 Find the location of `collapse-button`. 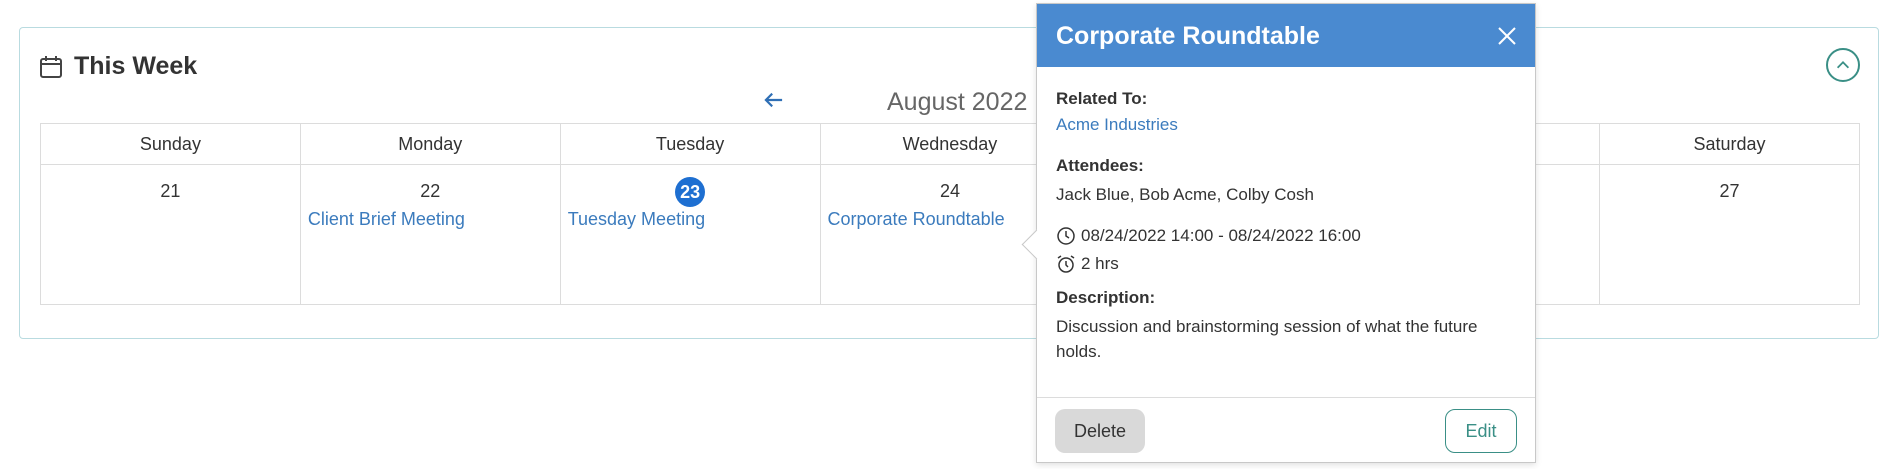

collapse-button is located at coordinates (1843, 65).